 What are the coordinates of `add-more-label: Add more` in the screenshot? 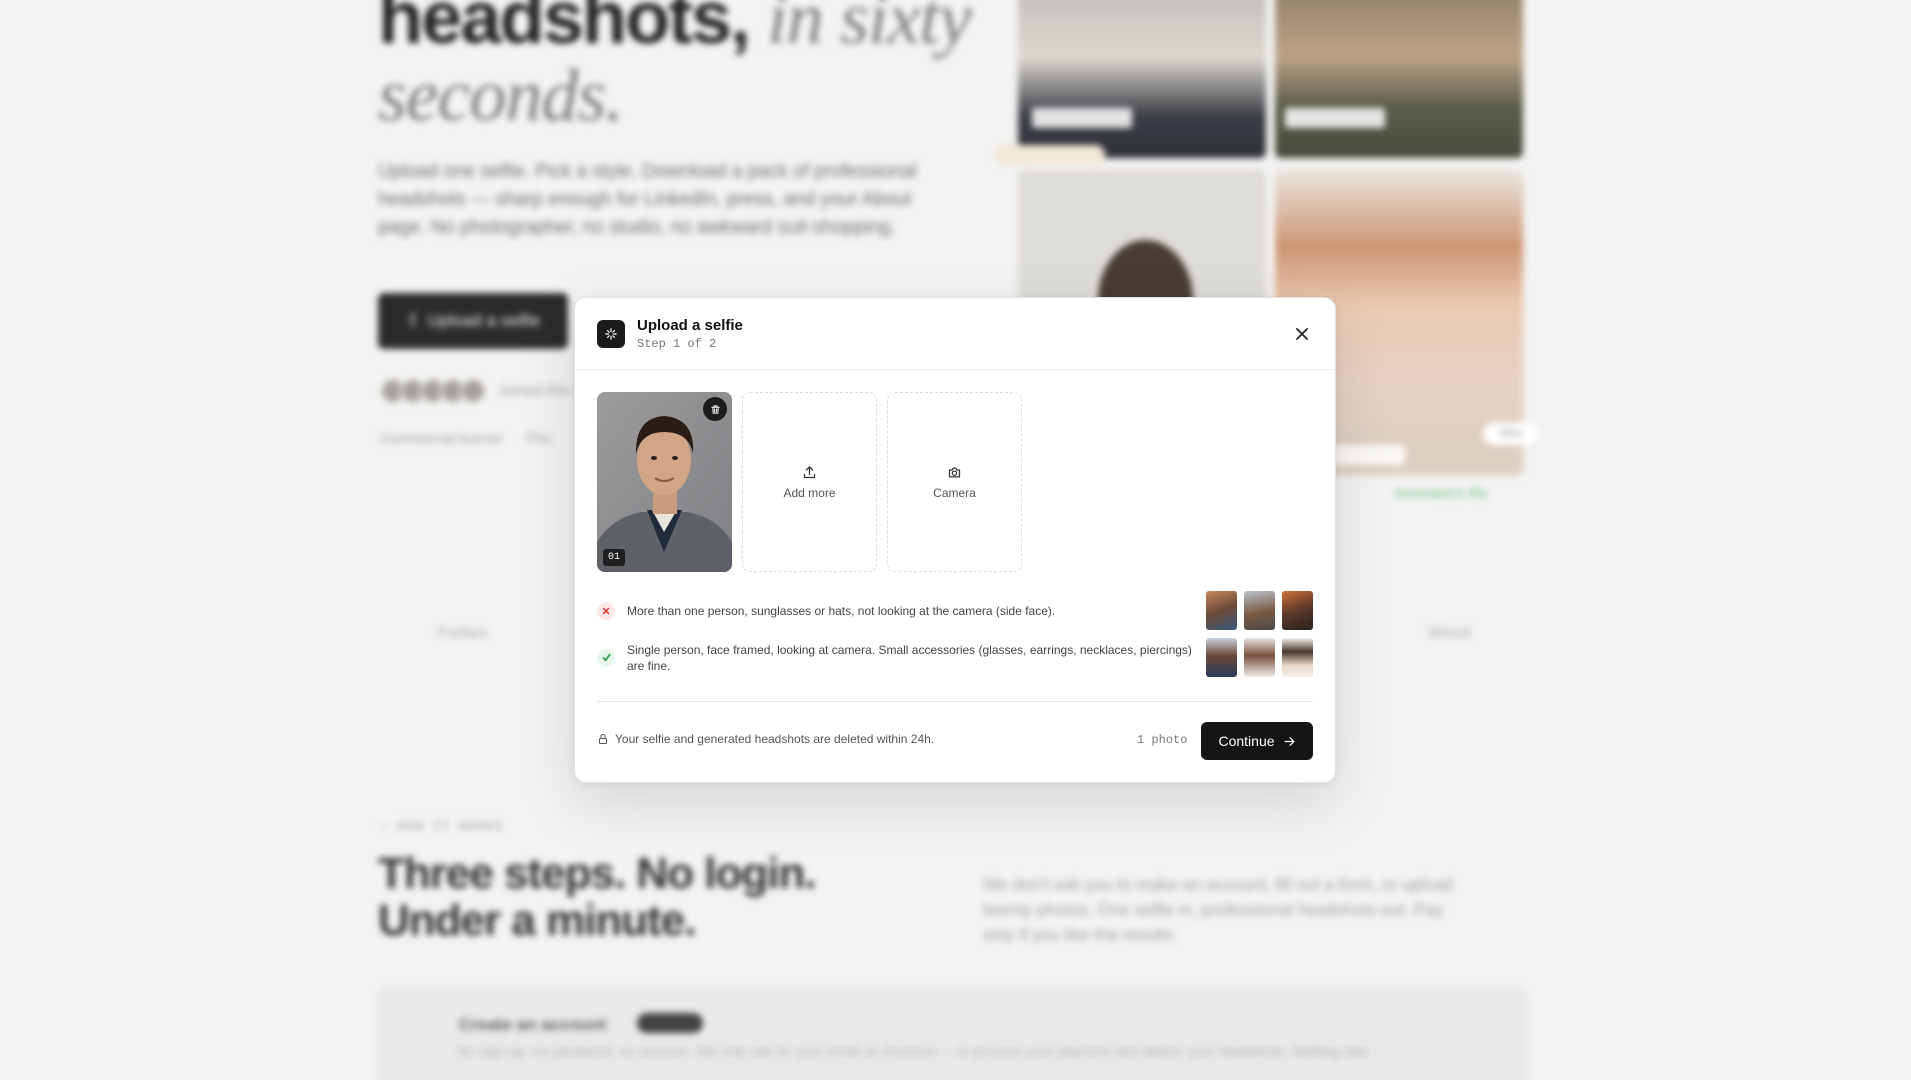 It's located at (809, 492).